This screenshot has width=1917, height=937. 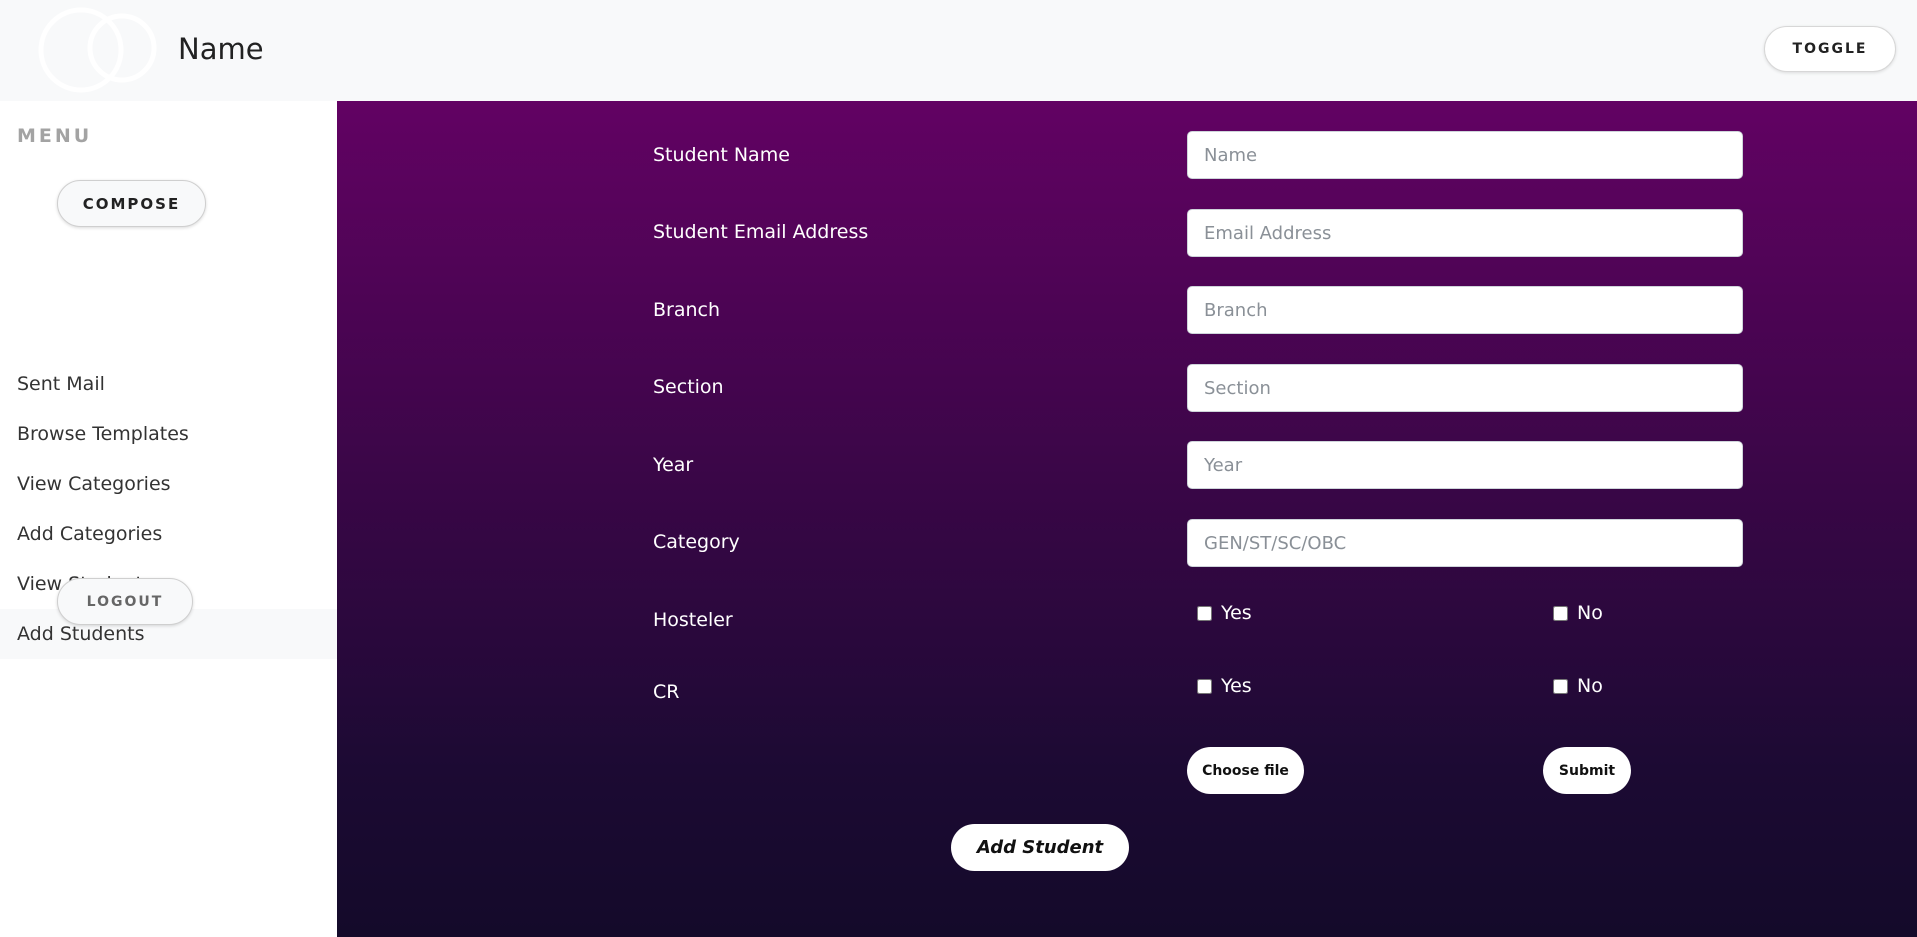 I want to click on category-label: Category, so click(x=696, y=542).